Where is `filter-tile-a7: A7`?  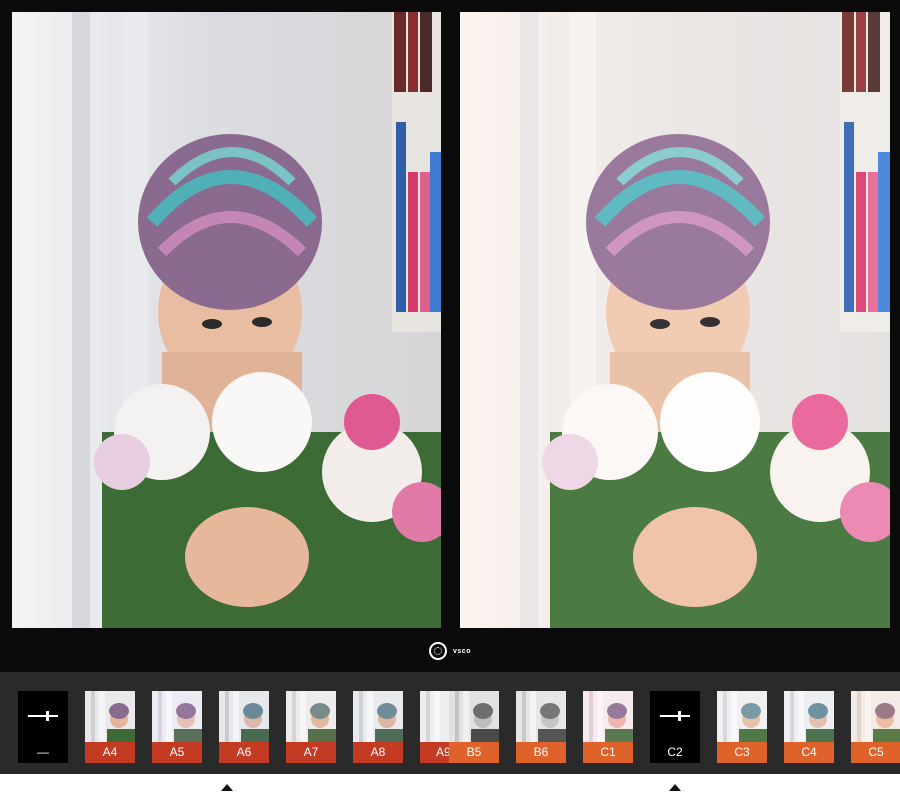
filter-tile-a7: A7 is located at coordinates (311, 727).